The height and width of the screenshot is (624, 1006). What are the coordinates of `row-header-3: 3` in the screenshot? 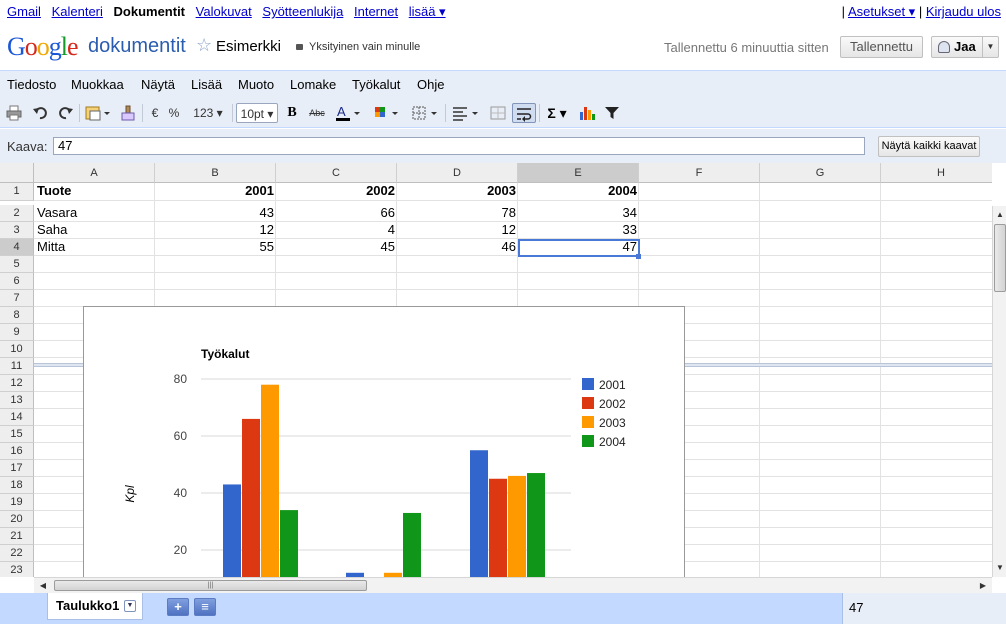 It's located at (17, 230).